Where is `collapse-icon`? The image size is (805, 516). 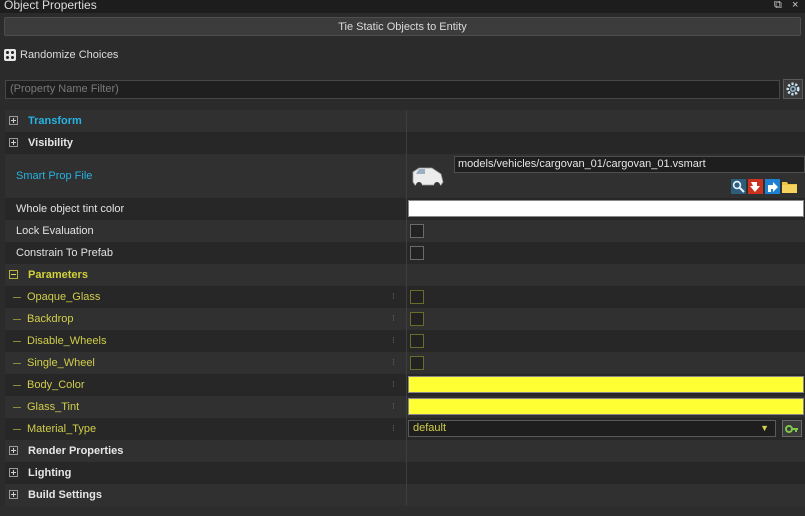 collapse-icon is located at coordinates (13, 274).